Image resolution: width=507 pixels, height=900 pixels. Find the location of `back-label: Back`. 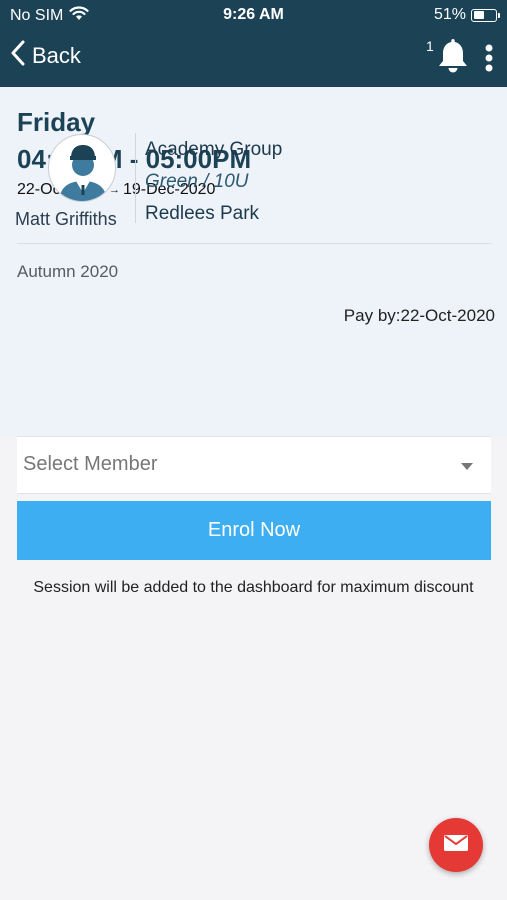

back-label: Back is located at coordinates (56, 55).